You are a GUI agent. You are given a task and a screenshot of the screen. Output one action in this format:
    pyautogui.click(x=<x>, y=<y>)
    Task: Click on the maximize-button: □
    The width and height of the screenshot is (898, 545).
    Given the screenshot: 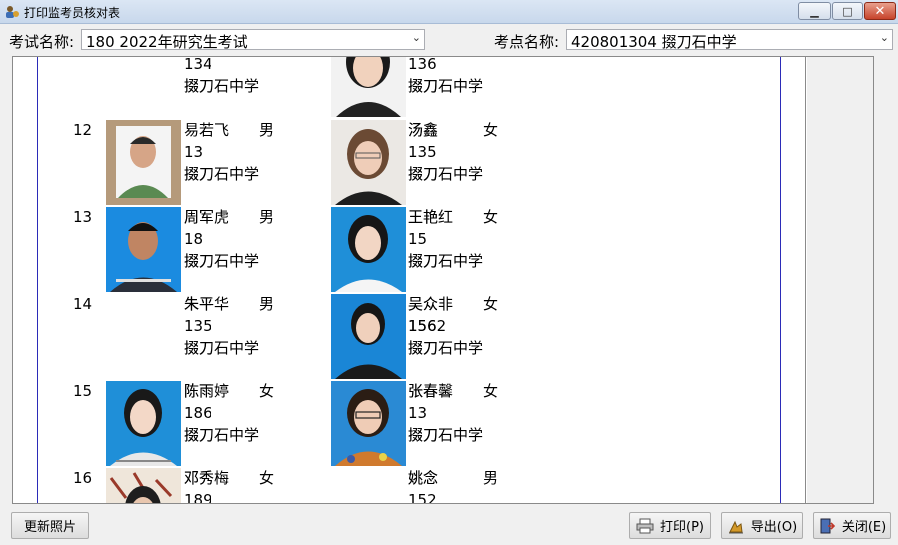 What is the action you would take?
    pyautogui.click(x=847, y=11)
    